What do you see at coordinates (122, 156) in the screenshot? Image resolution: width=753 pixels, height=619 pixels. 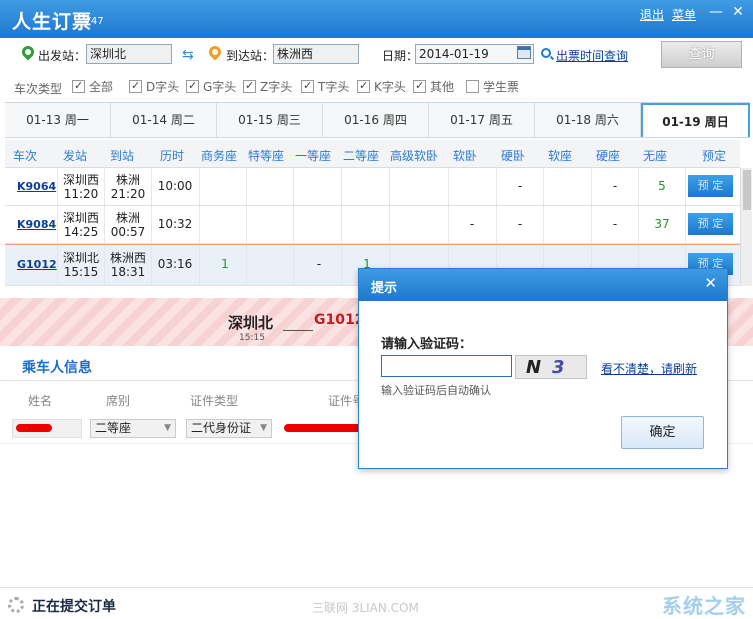 I see `col-to: 到站` at bounding box center [122, 156].